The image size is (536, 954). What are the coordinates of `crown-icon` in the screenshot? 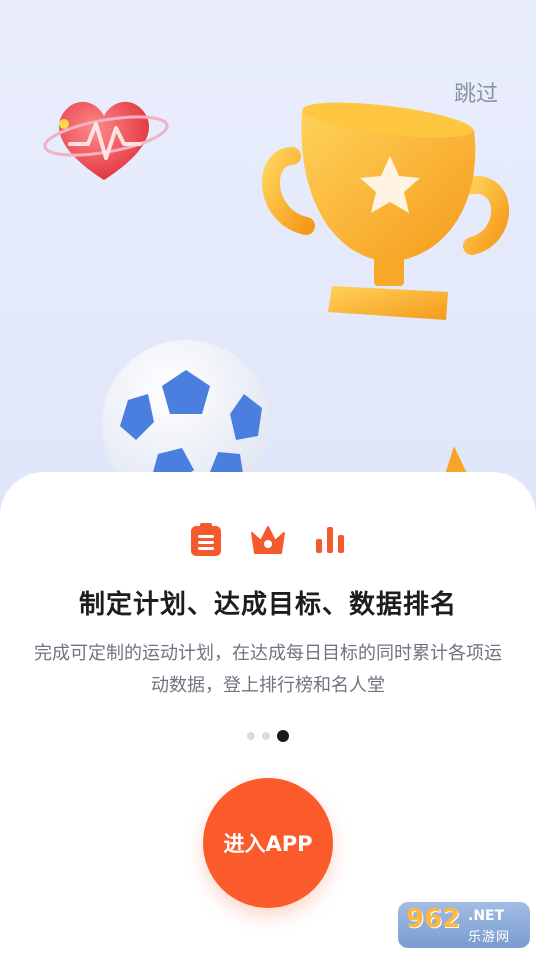 It's located at (268, 540).